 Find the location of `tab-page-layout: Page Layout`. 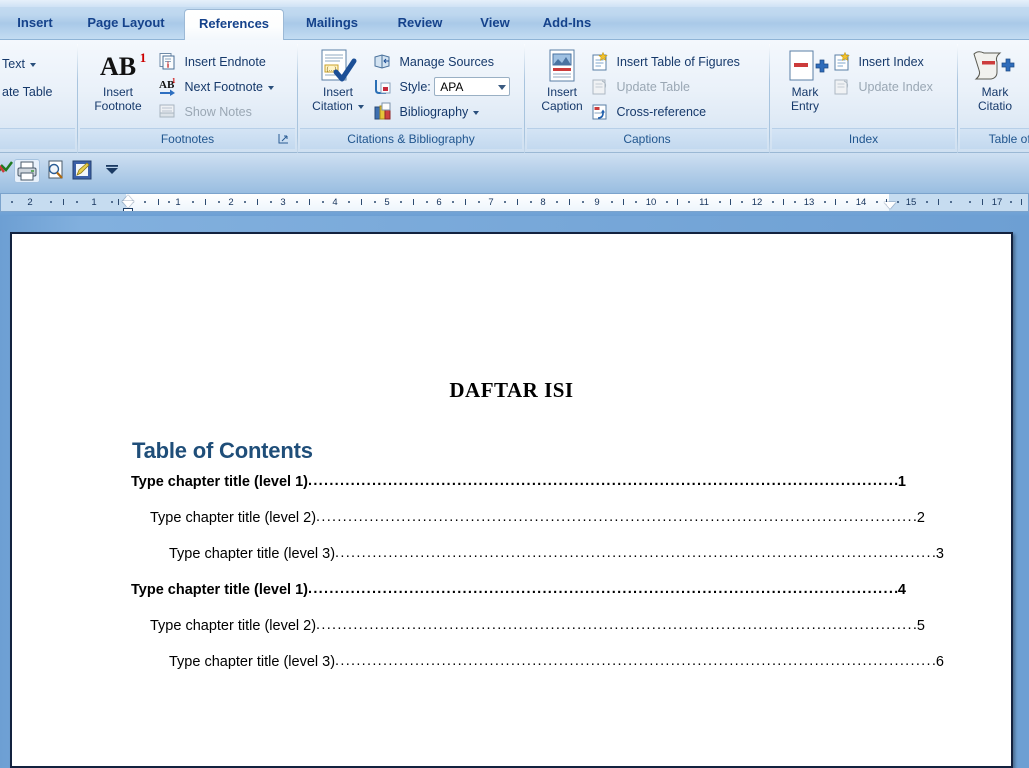

tab-page-layout: Page Layout is located at coordinates (126, 24).